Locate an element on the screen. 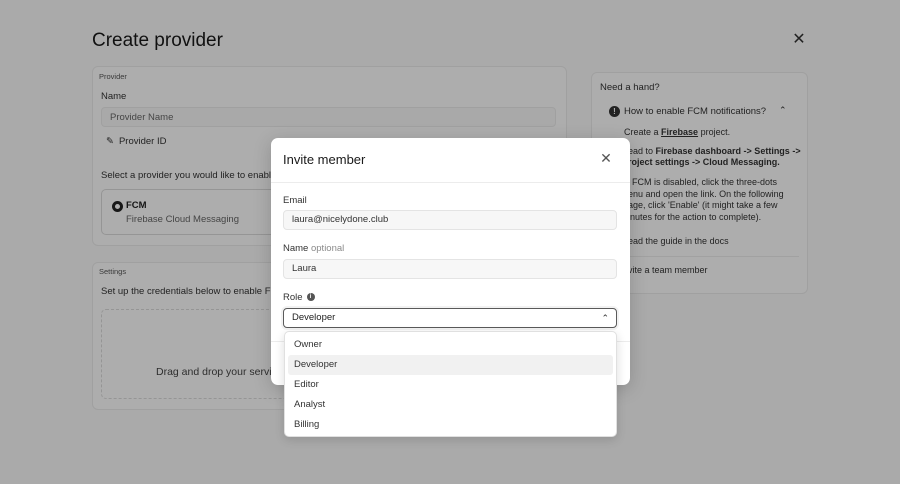 The height and width of the screenshot is (484, 900). role-selected-value: Developer is located at coordinates (314, 317).